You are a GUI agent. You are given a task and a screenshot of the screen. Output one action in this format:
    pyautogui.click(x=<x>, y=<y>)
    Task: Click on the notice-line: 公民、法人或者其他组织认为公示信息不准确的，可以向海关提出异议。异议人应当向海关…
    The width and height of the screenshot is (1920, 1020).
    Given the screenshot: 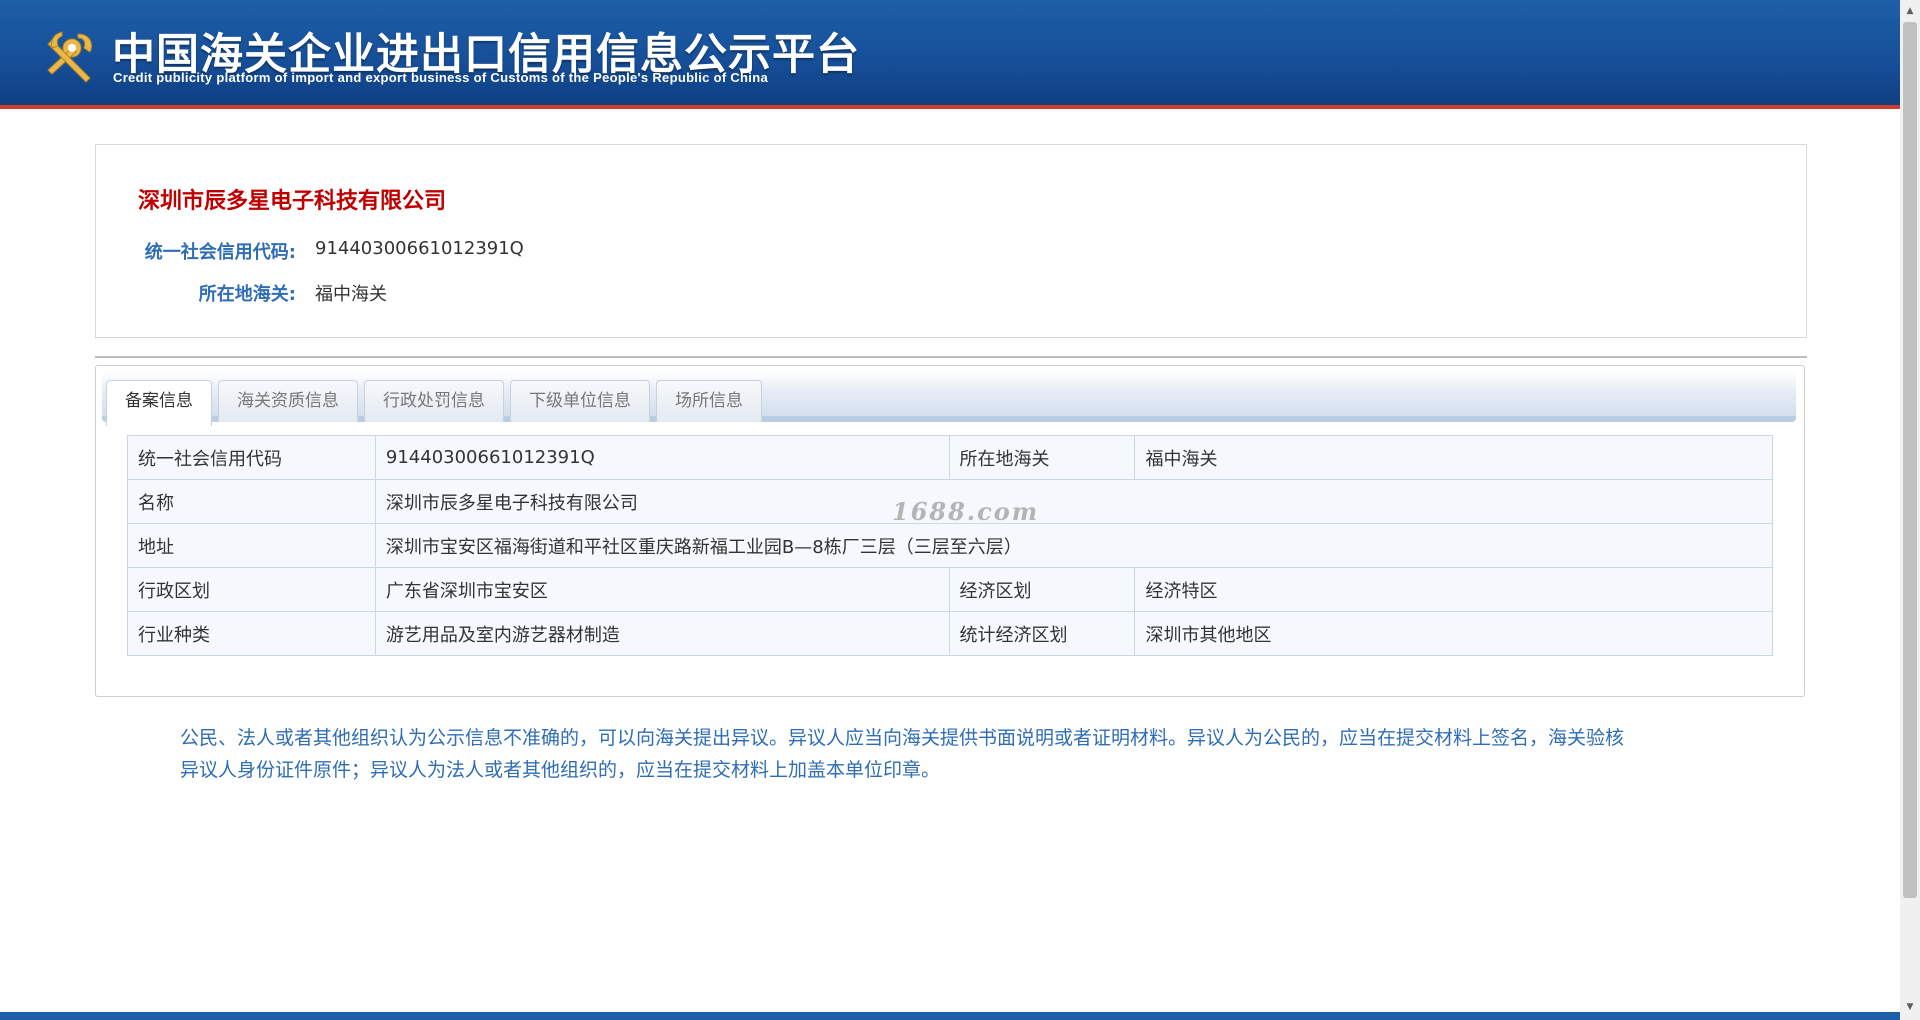 What is the action you would take?
    pyautogui.click(x=902, y=738)
    